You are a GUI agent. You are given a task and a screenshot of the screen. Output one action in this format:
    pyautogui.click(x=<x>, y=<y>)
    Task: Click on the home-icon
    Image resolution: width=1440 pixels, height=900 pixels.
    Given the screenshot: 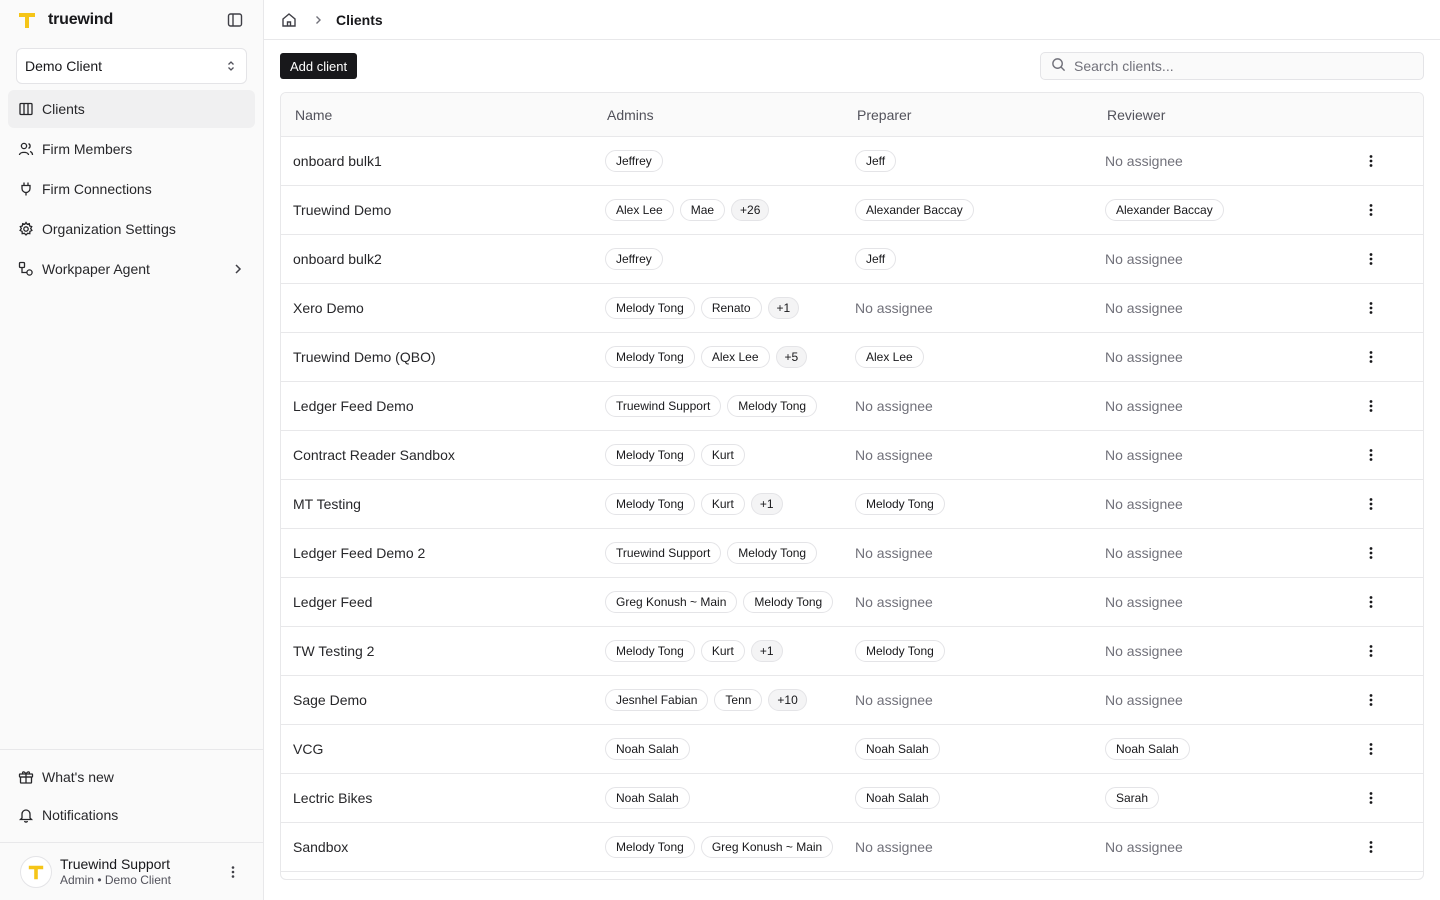 What is the action you would take?
    pyautogui.click(x=289, y=20)
    